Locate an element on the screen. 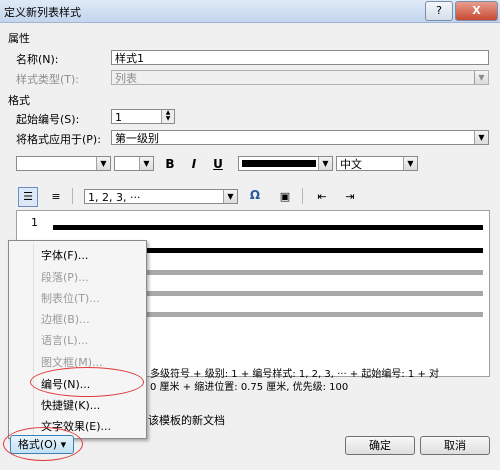  start-number-label: 起始编号(S): is located at coordinates (48, 119).